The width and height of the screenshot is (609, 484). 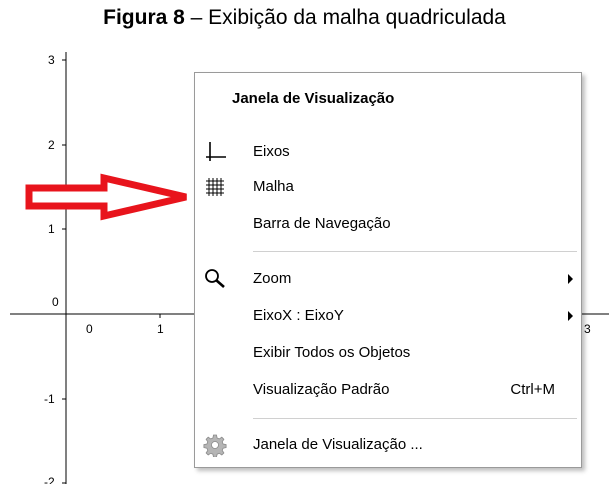 What do you see at coordinates (215, 445) in the screenshot?
I see `gear-icon` at bounding box center [215, 445].